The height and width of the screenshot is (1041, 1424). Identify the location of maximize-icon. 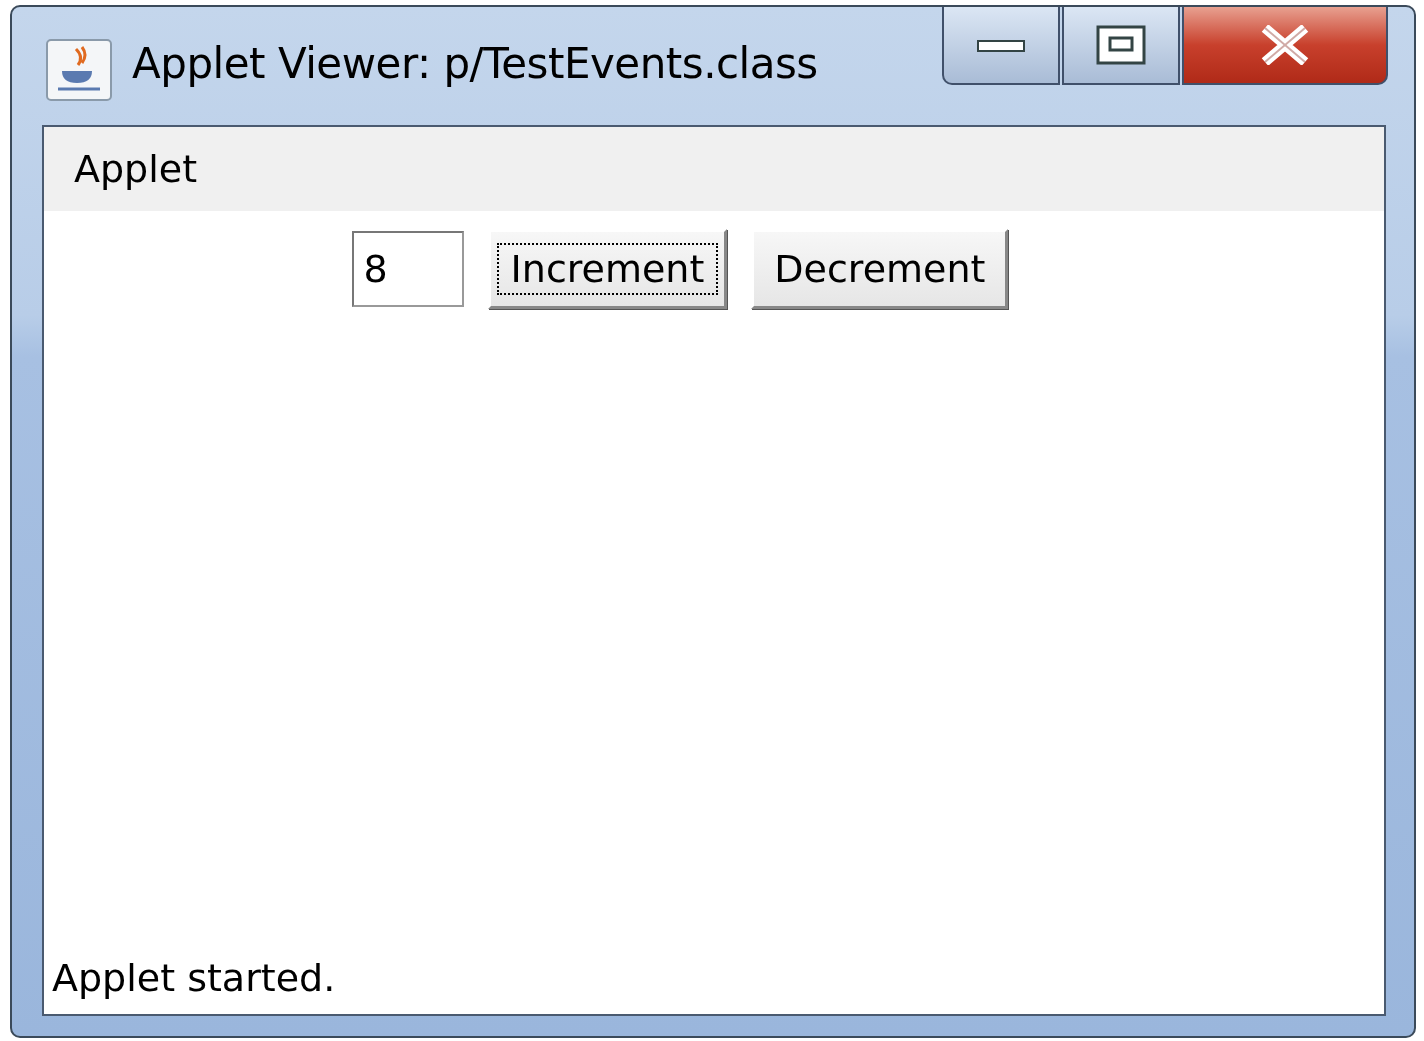
(1121, 45).